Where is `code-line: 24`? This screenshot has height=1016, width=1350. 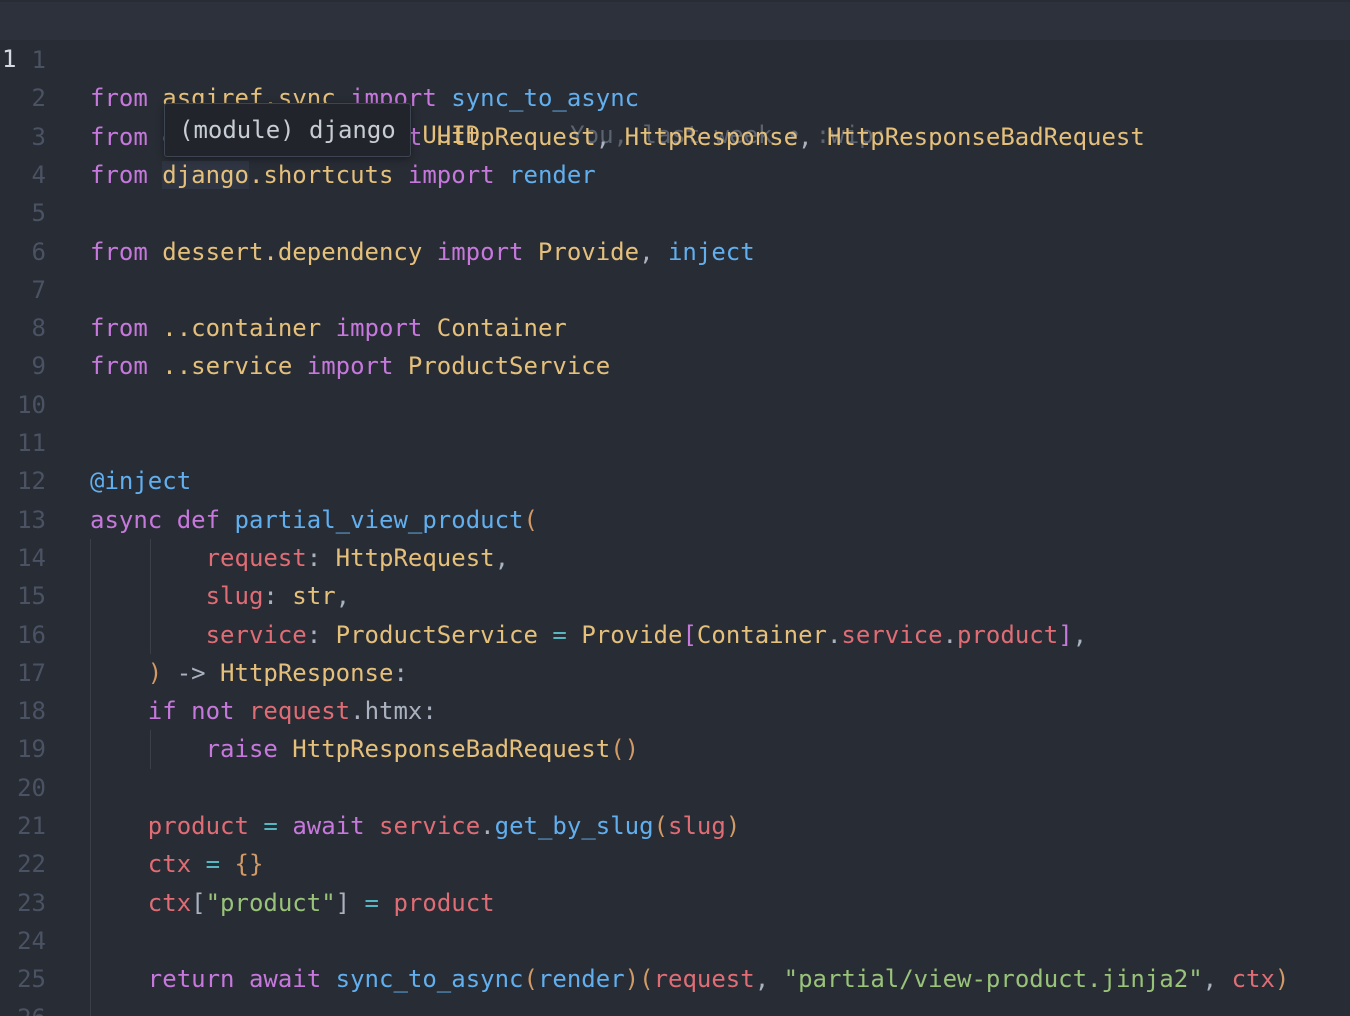 code-line: 24 is located at coordinates (675, 941).